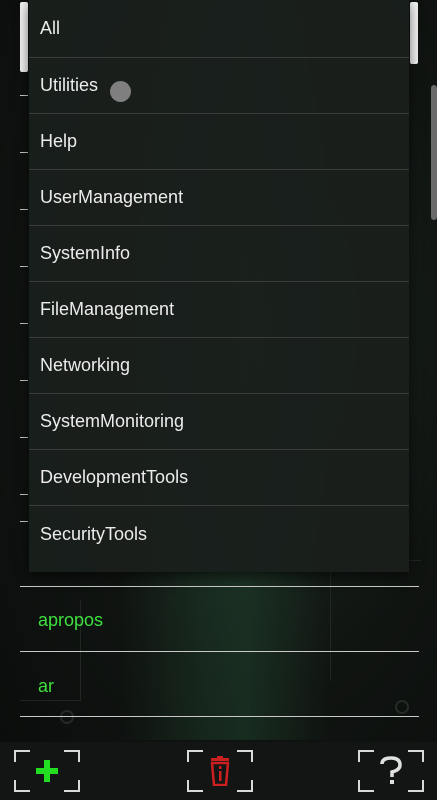 Image resolution: width=437 pixels, height=800 pixels. Describe the element at coordinates (24, 37) in the screenshot. I see `selection-bracket-left` at that location.